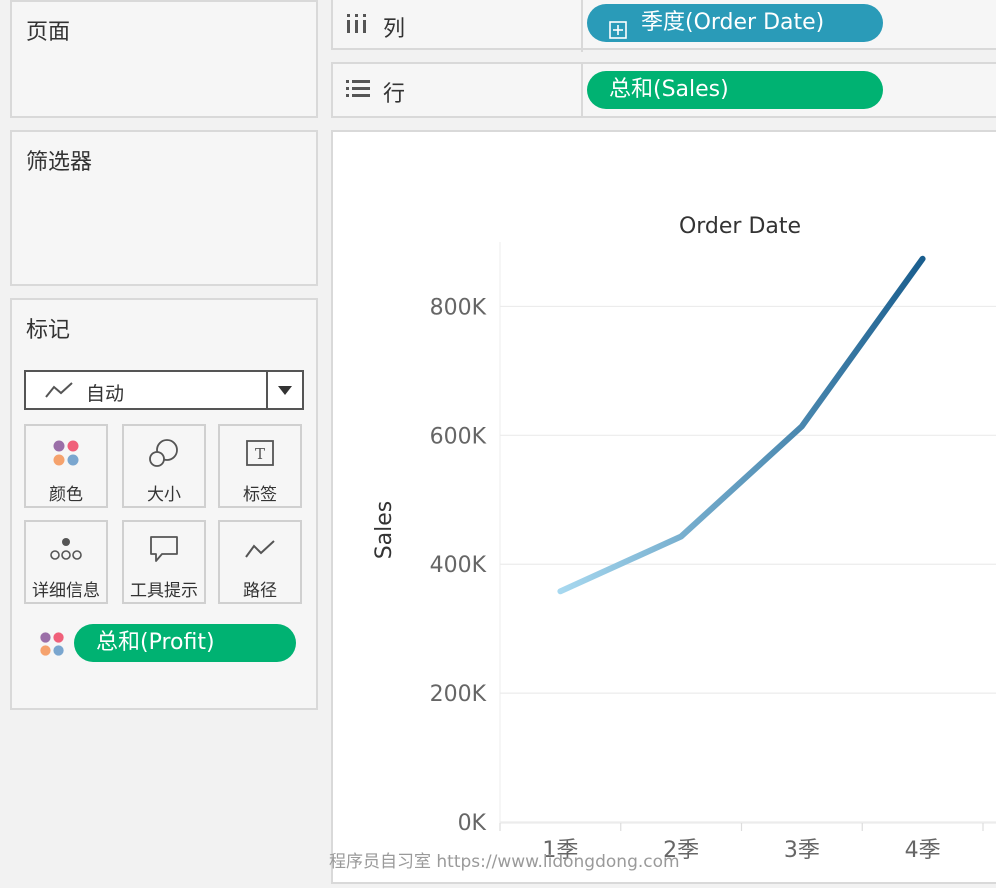 This screenshot has height=888, width=996. Describe the element at coordinates (48, 32) in the screenshot. I see `pages-card-title: 页面` at that location.